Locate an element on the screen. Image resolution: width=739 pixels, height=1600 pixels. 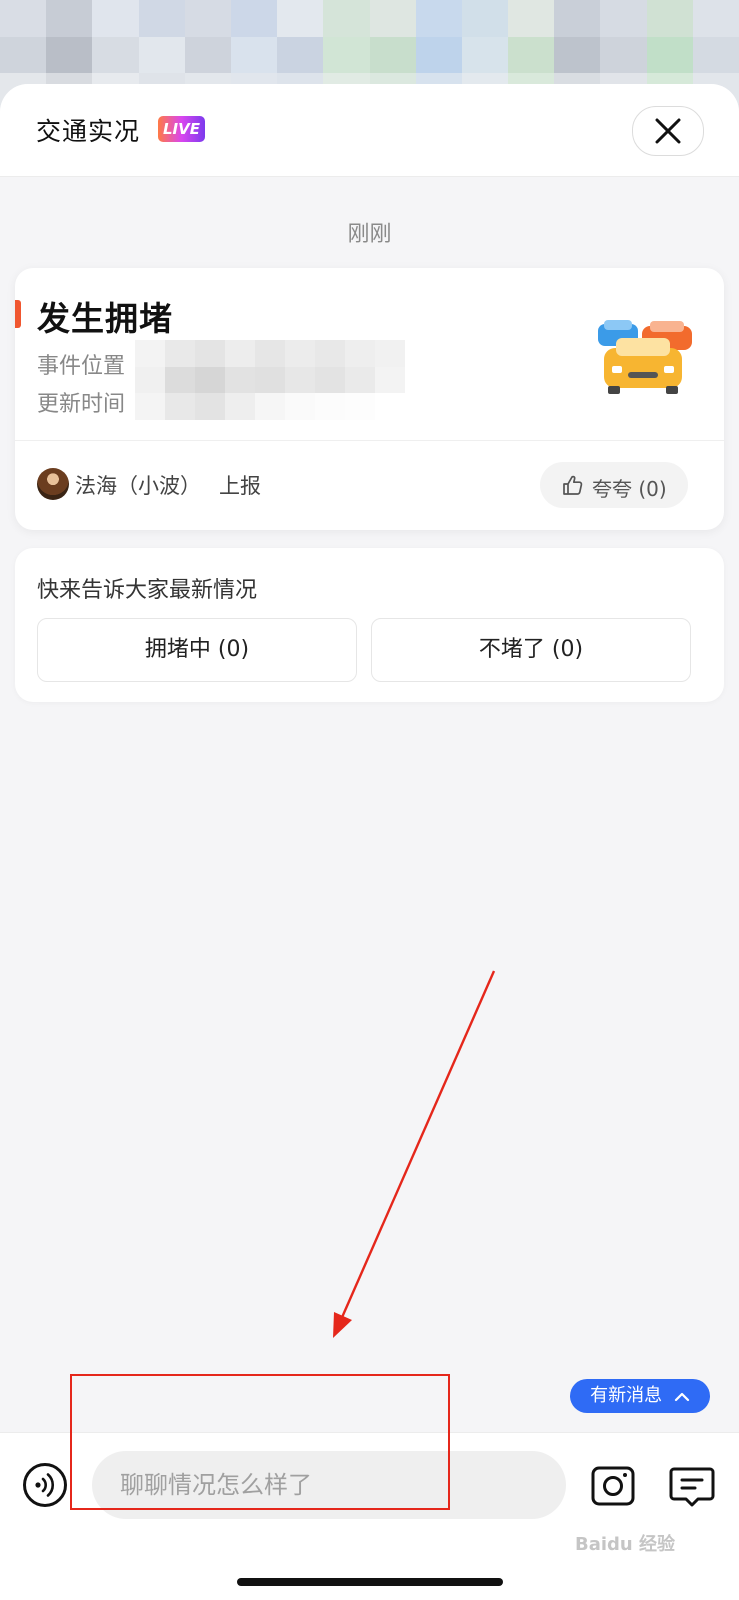
reporter-avatar is located at coordinates (53, 484).